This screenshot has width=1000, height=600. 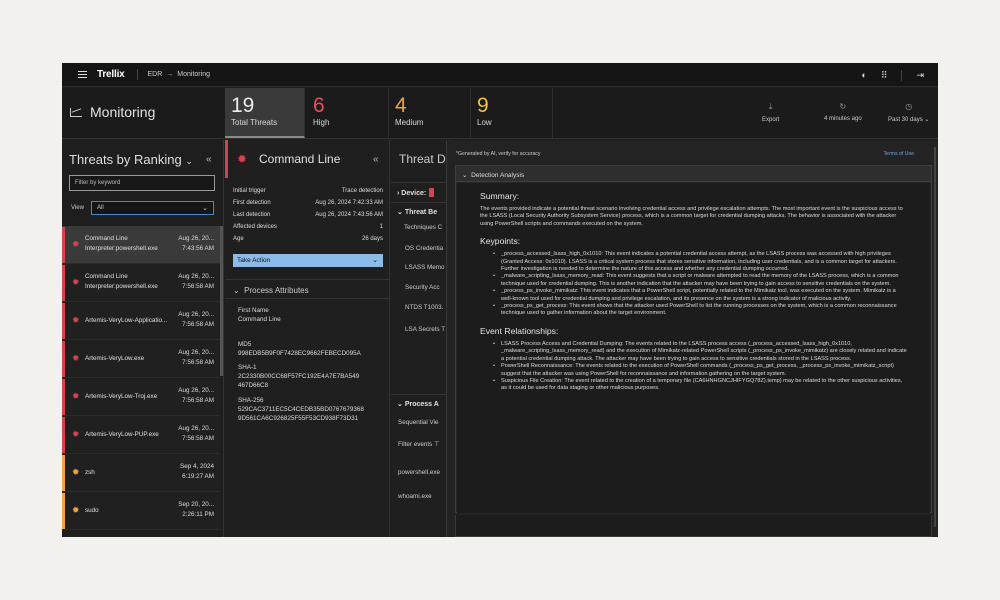 I want to click on apps-grid-icon: ⠿, so click(x=884, y=75).